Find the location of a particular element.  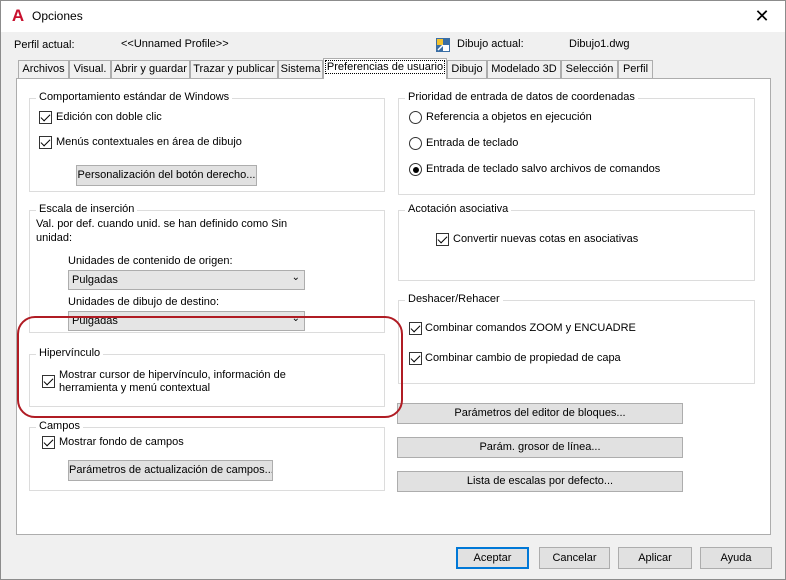

double-click-edit-checkbox is located at coordinates (45, 117).